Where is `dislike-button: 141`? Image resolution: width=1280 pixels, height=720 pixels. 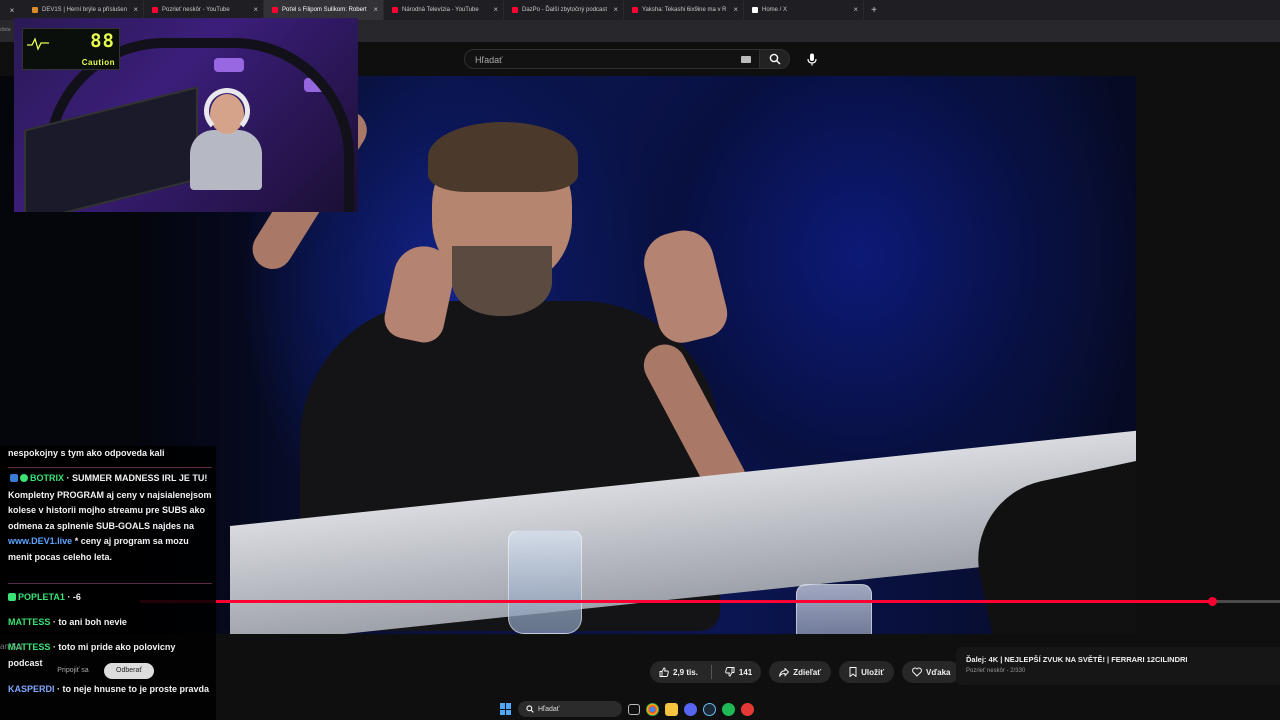 dislike-button: 141 is located at coordinates (738, 672).